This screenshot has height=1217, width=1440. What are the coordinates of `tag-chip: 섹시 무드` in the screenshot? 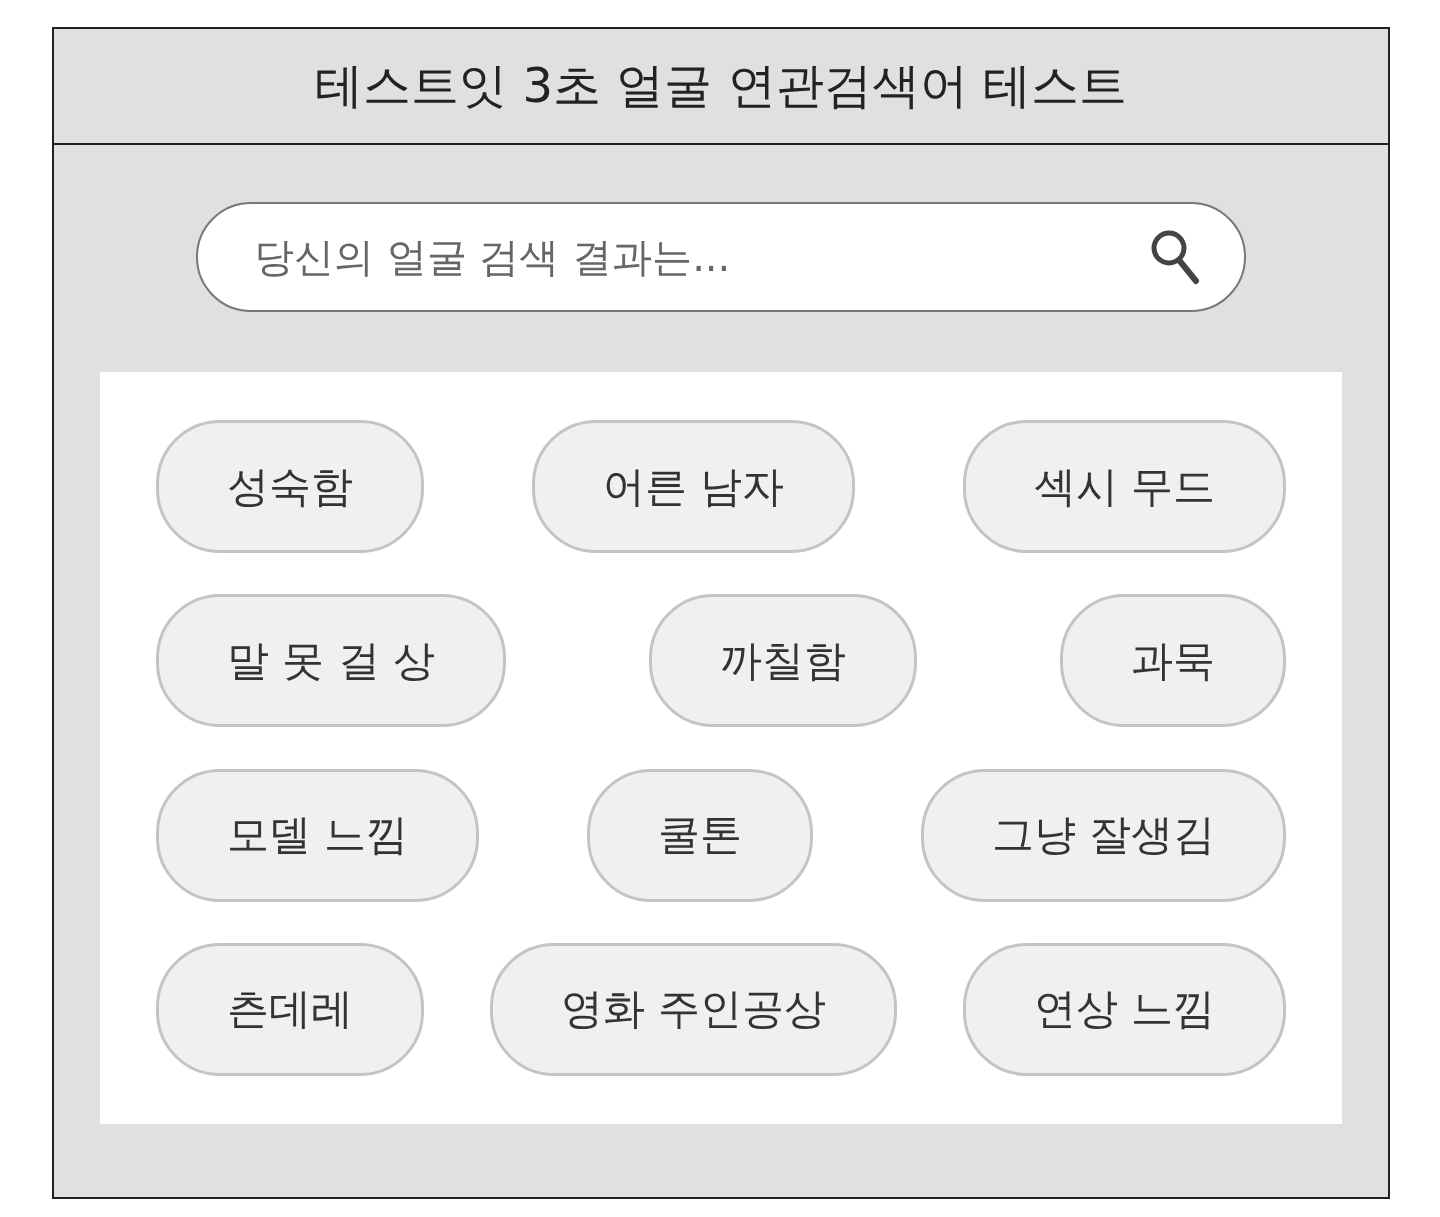 It's located at (1124, 486).